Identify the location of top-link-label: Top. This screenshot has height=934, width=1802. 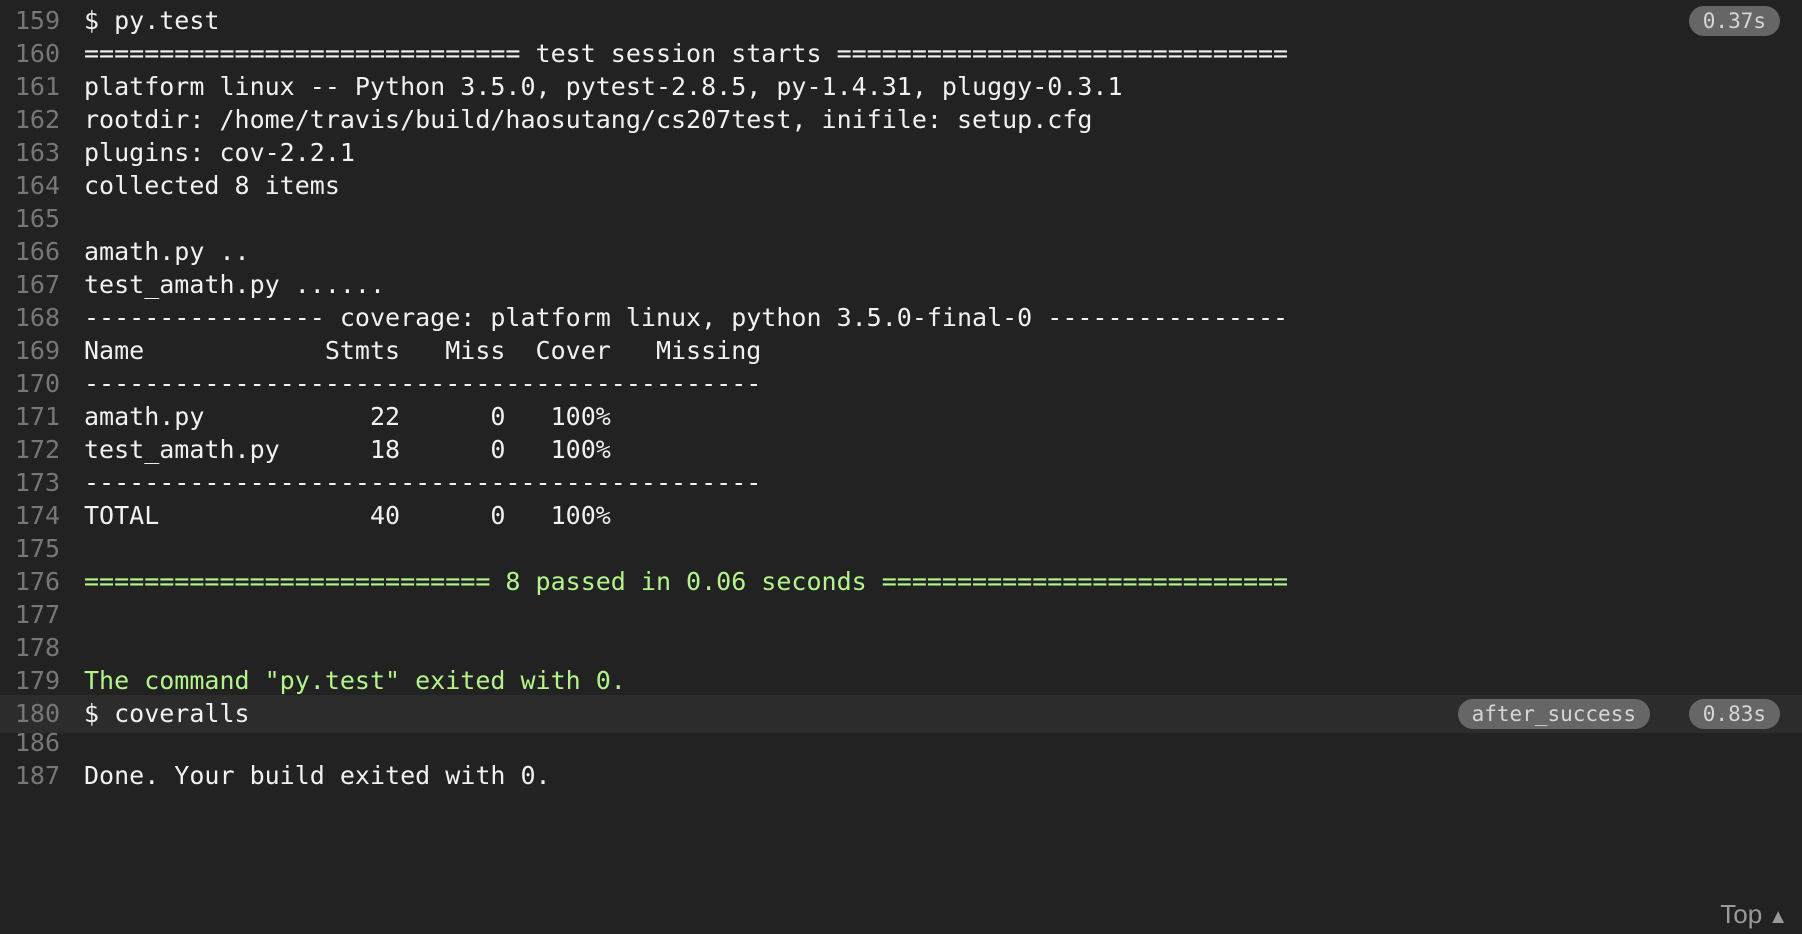
(1741, 914).